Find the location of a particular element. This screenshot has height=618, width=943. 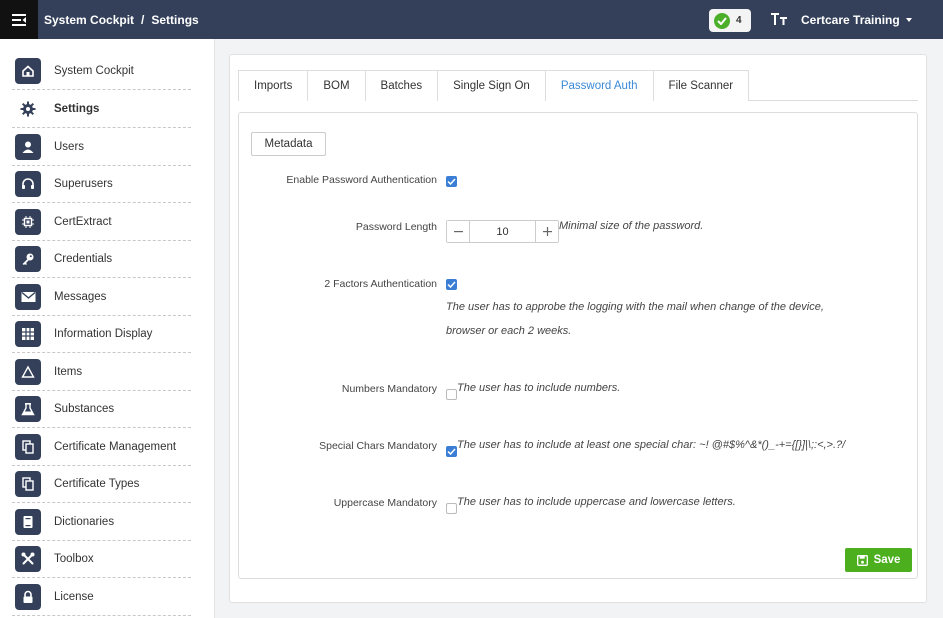

tools-icon is located at coordinates (28, 558).